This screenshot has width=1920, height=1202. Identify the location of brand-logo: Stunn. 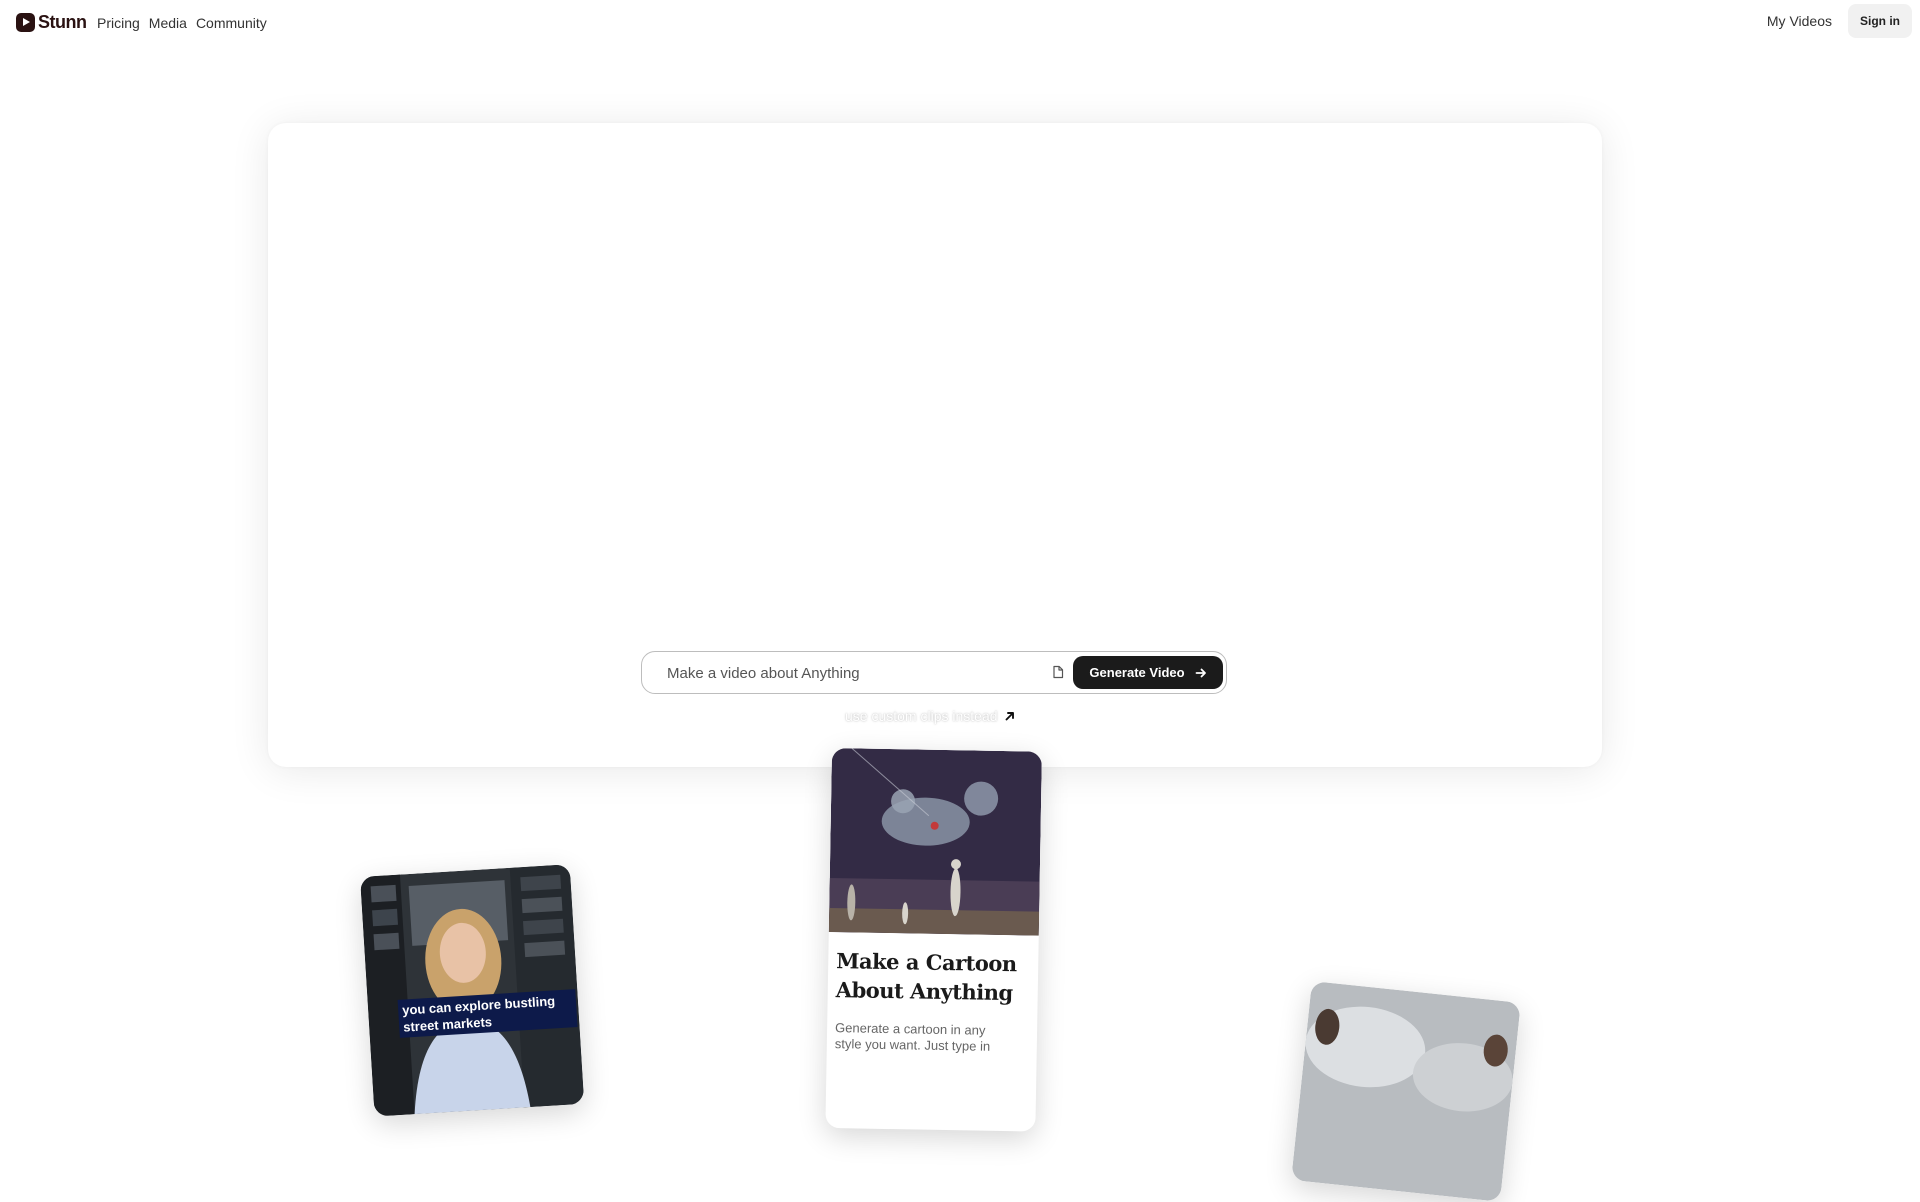
(51, 22).